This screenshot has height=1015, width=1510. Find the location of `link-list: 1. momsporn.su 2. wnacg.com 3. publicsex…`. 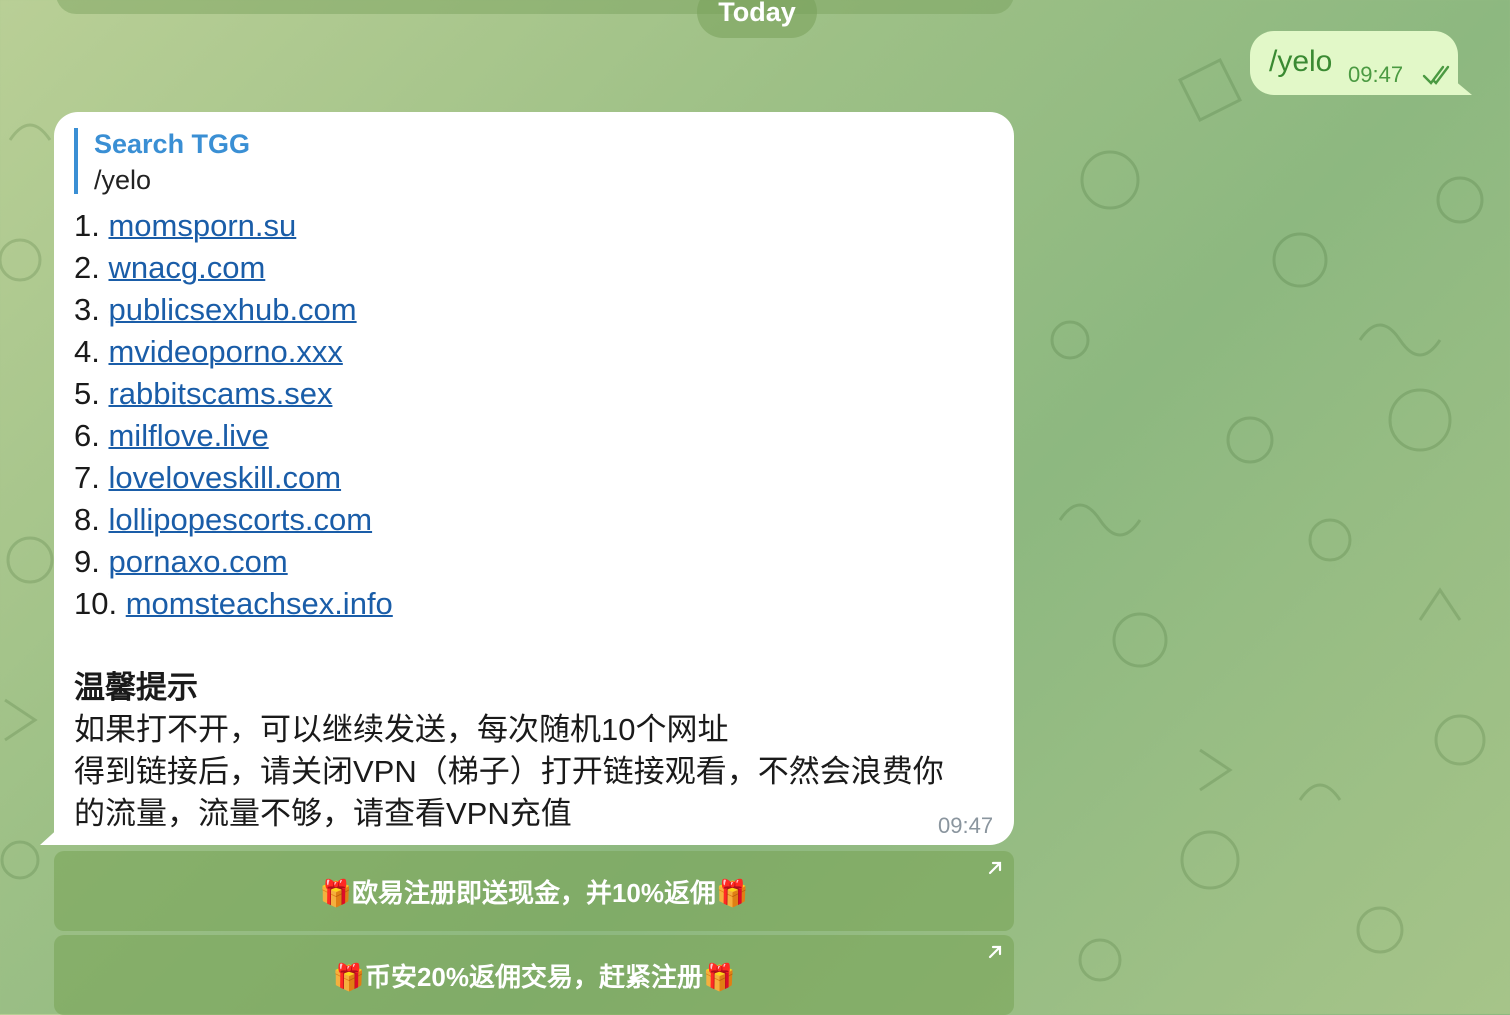

link-list: 1. momsporn.su 2. wnacg.com 3. publicsex… is located at coordinates (233, 415).